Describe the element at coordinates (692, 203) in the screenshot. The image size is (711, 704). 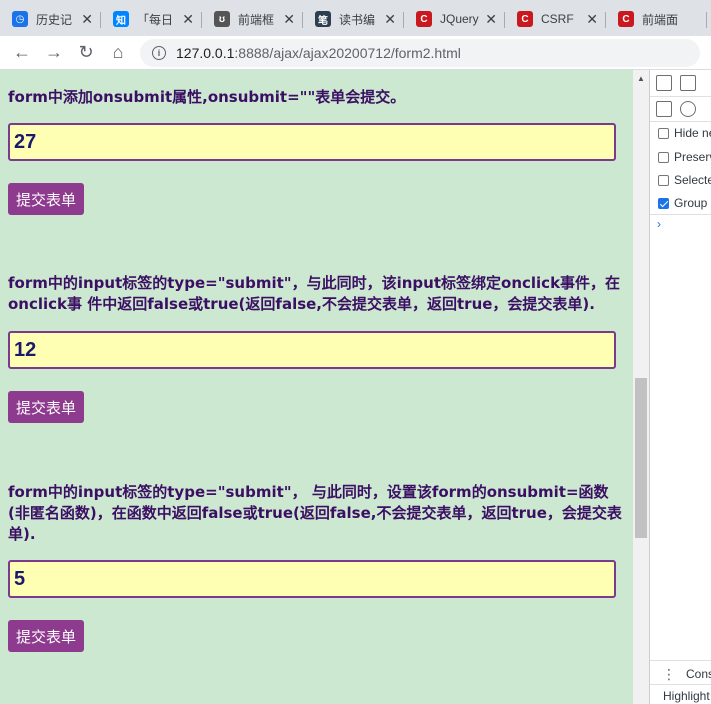
I see `option-label: Group s` at that location.